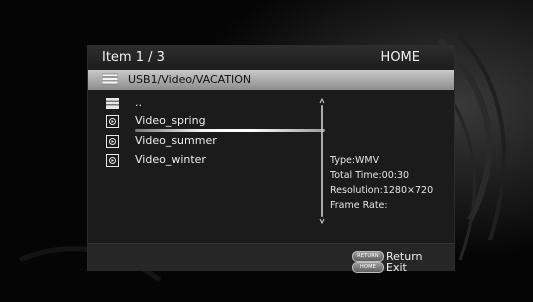  What do you see at coordinates (133, 57) in the screenshot?
I see `item-counter: Item 1 / 3` at bounding box center [133, 57].